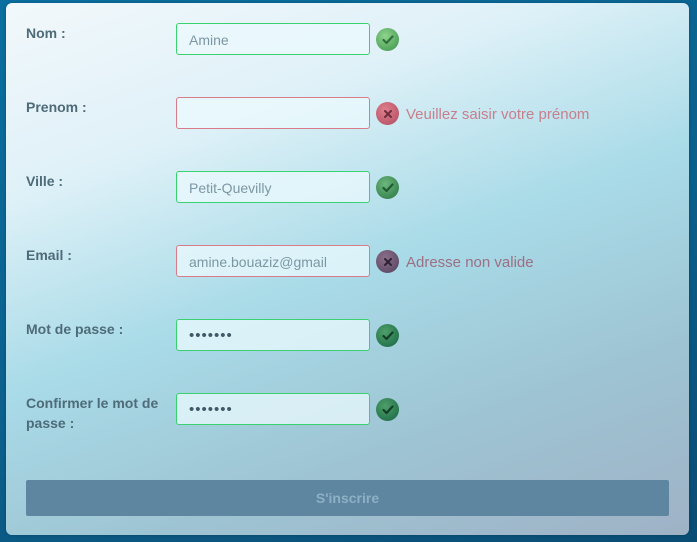 Image resolution: width=697 pixels, height=542 pixels. I want to click on form-row-prenom: Prenom : Veuillez saisir votre prénom, so click(347, 115).